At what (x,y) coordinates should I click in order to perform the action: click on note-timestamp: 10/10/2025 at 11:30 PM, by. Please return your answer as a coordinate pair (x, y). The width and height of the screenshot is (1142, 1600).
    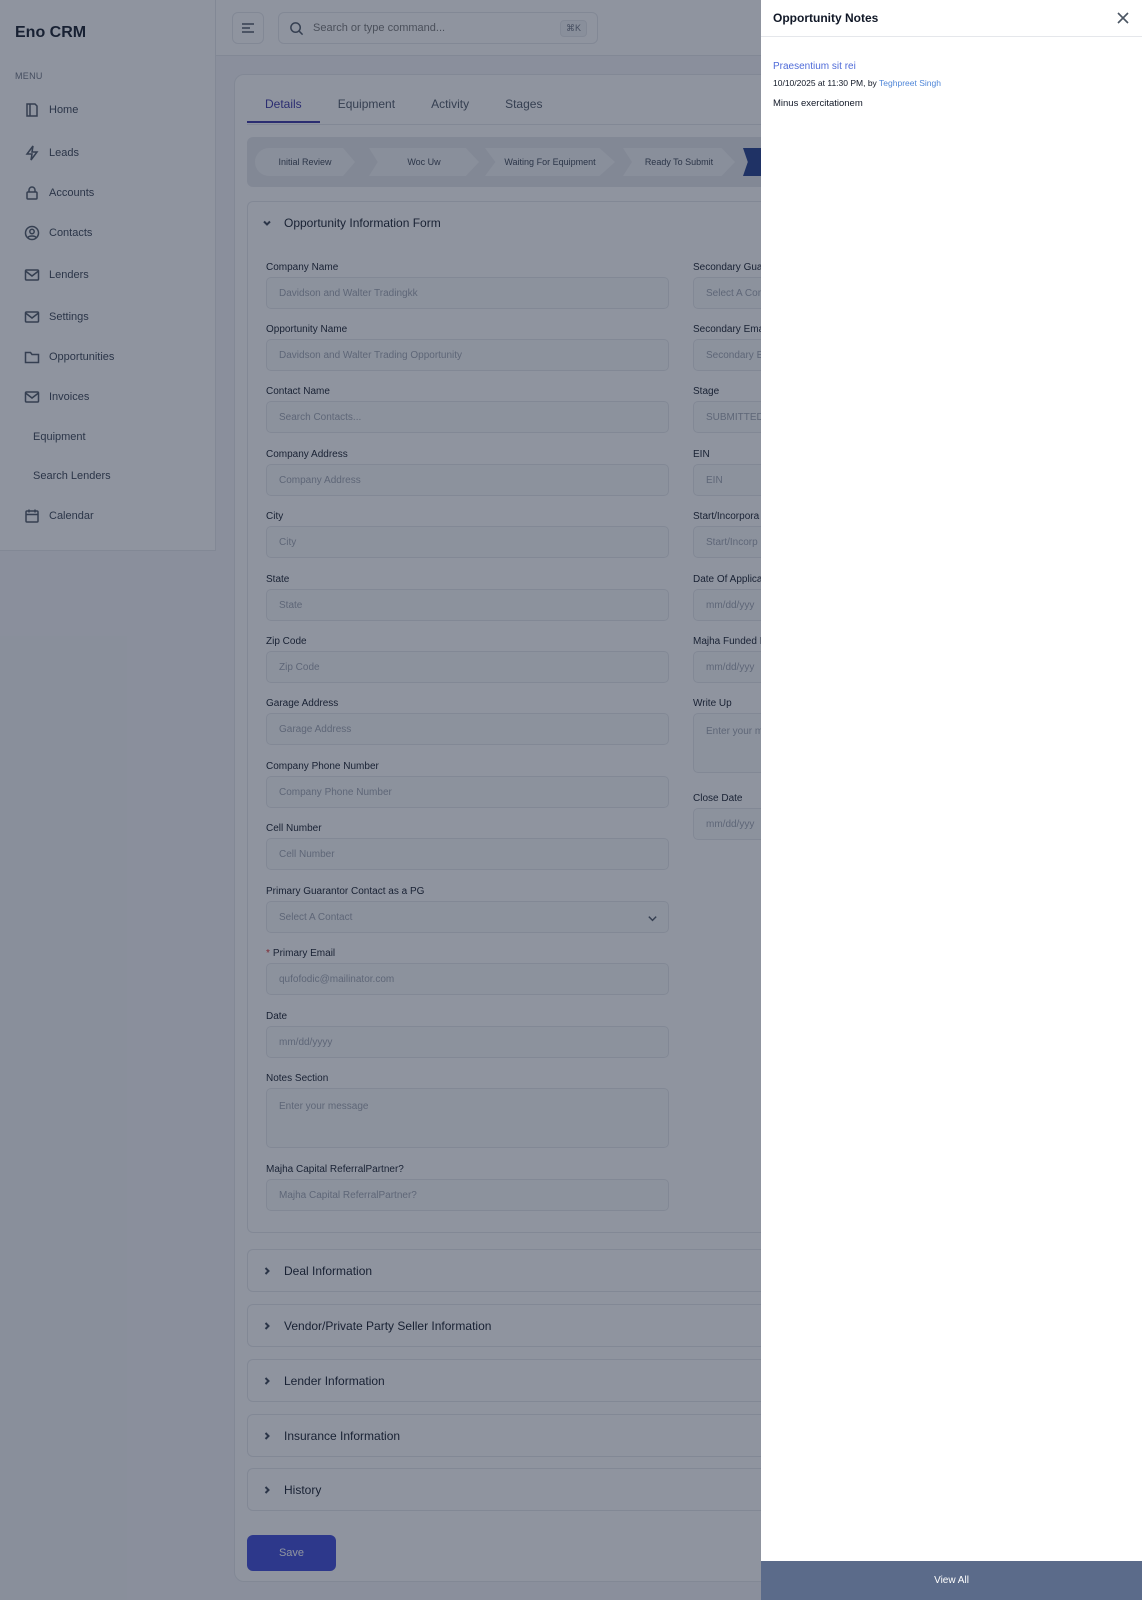
    Looking at the image, I should click on (825, 83).